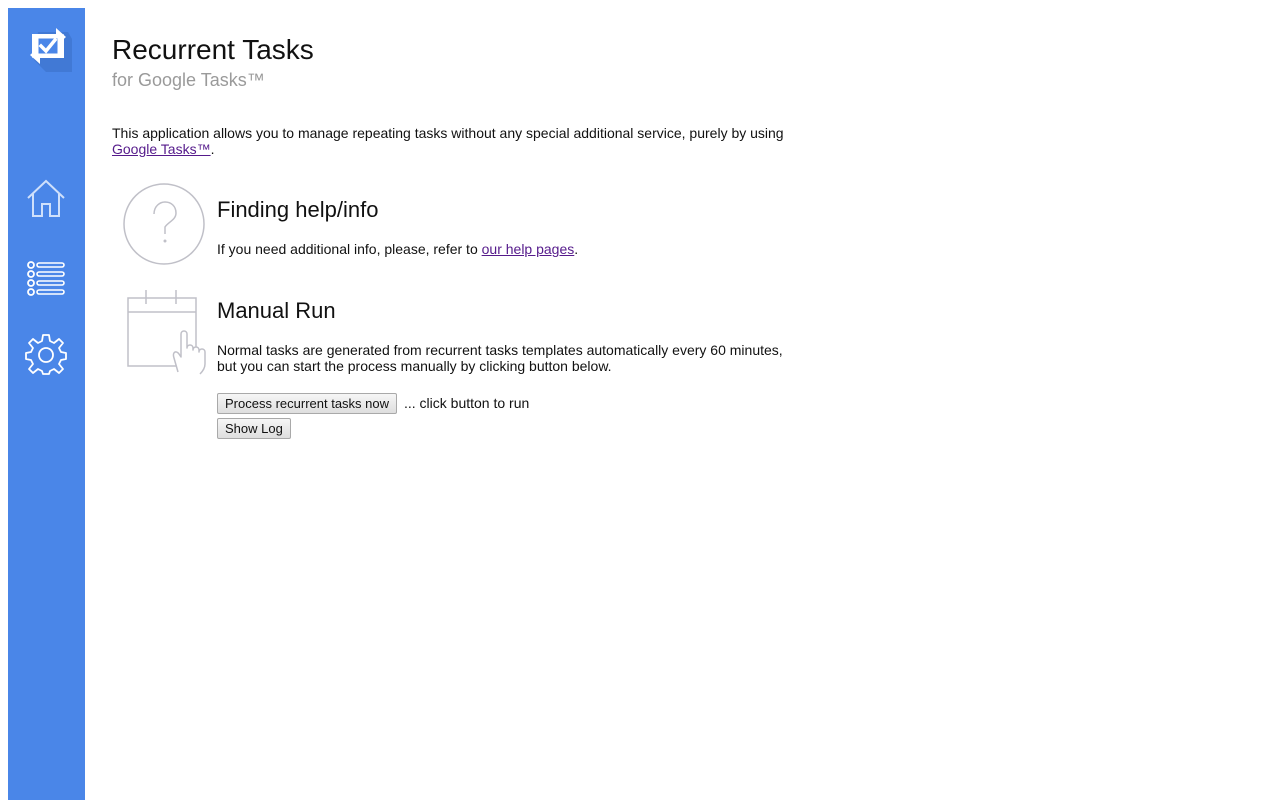 This screenshot has width=1280, height=800. Describe the element at coordinates (276, 310) in the screenshot. I see `manual-run-title: Manual Run` at that location.